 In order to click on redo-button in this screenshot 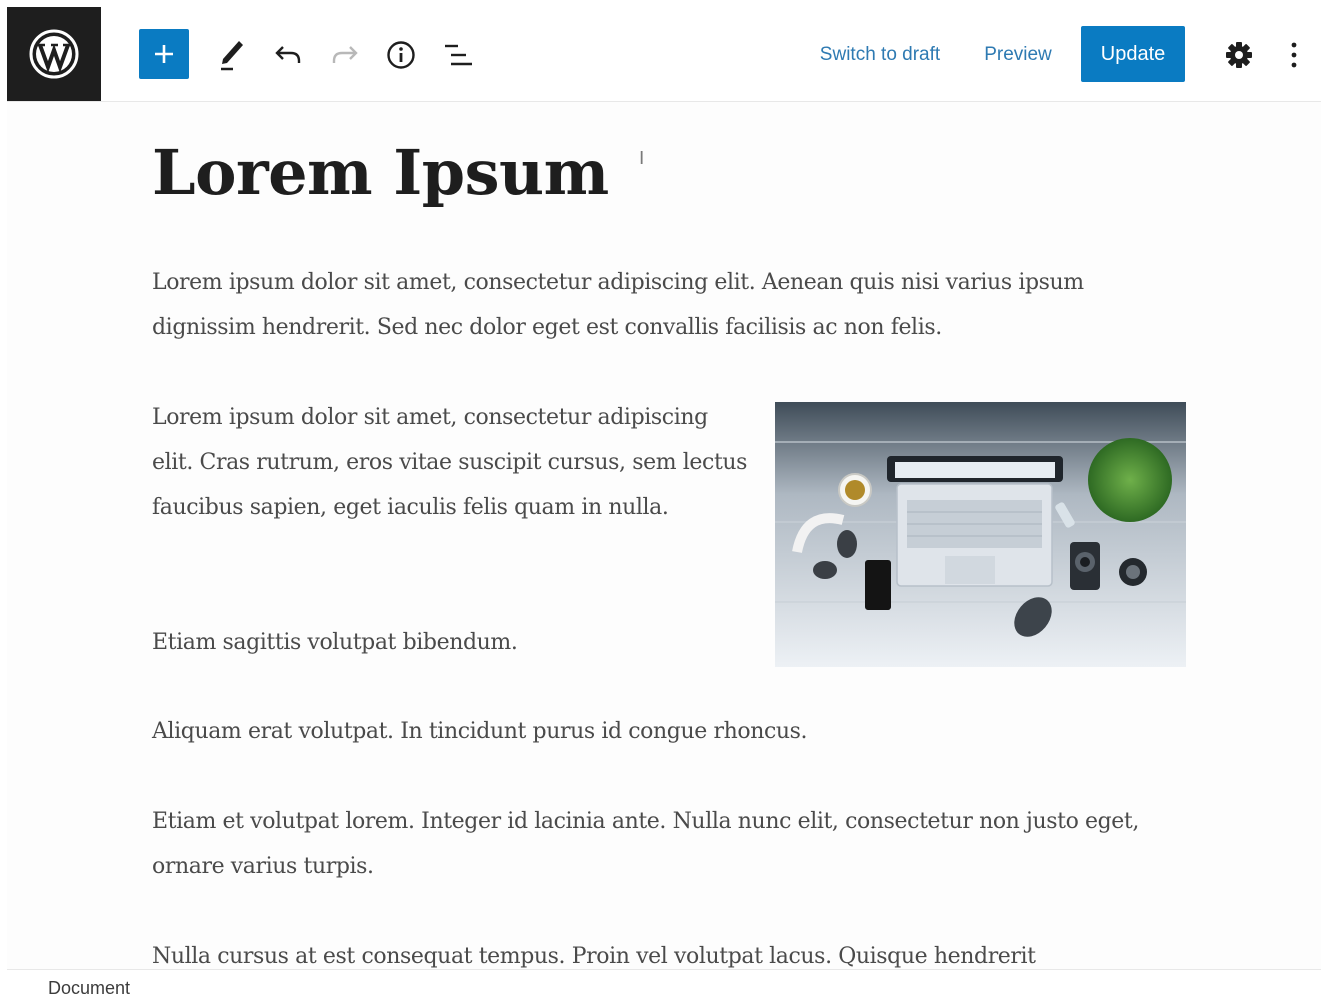, I will do `click(345, 55)`.